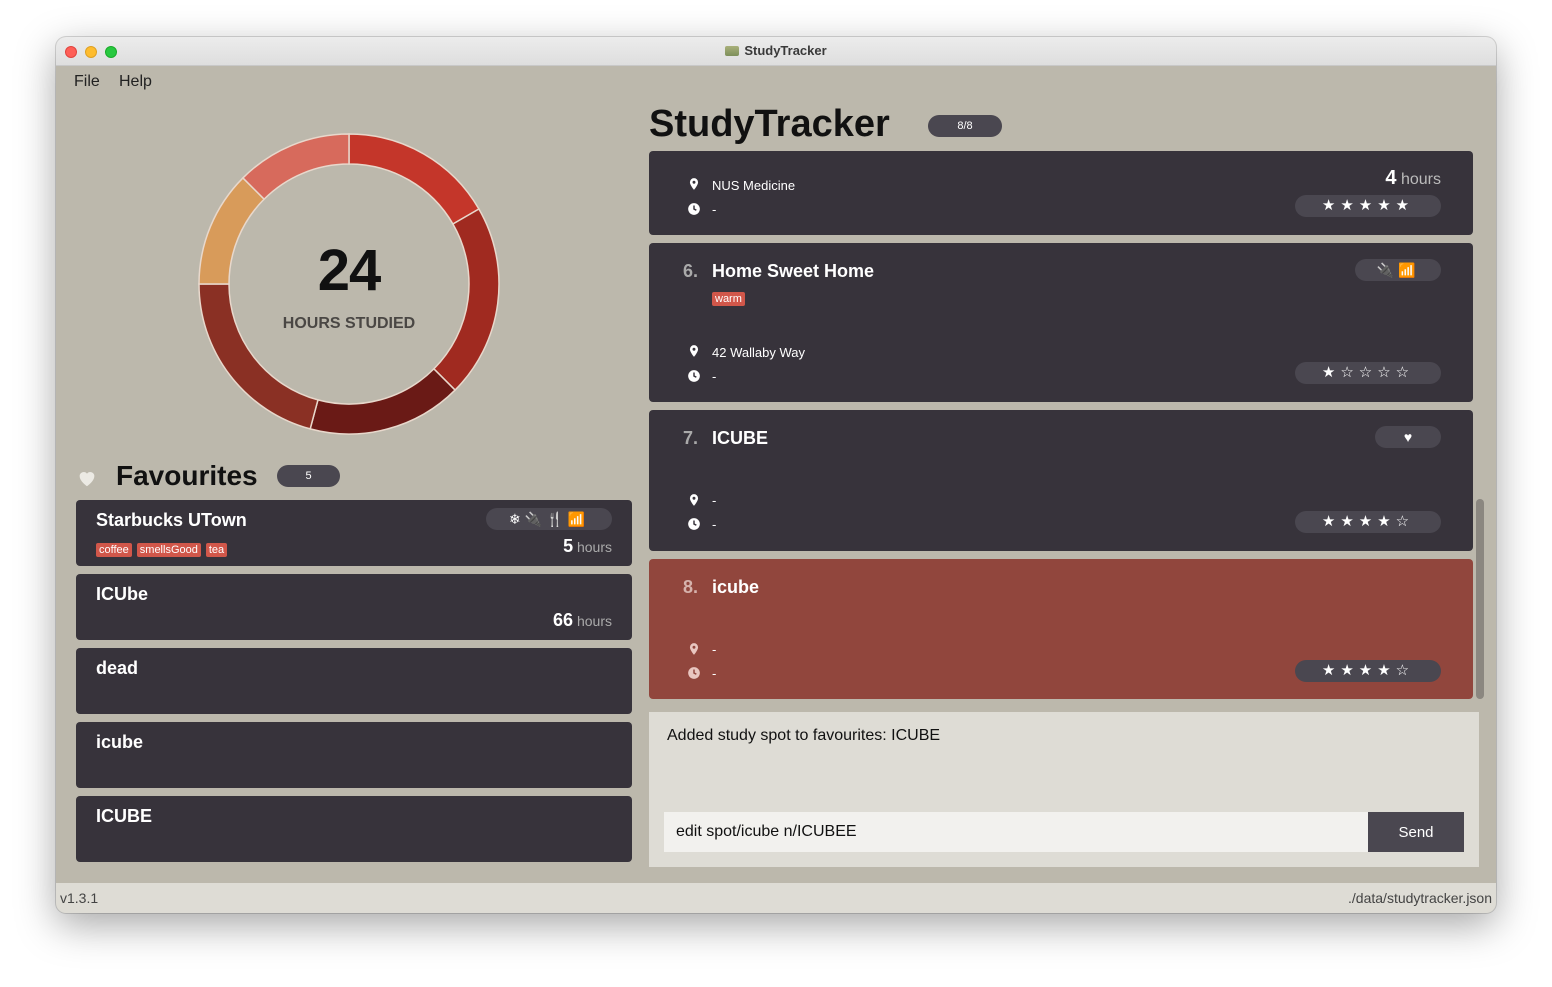 This screenshot has height=987, width=1552. I want to click on spot-index: 8., so click(691, 587).